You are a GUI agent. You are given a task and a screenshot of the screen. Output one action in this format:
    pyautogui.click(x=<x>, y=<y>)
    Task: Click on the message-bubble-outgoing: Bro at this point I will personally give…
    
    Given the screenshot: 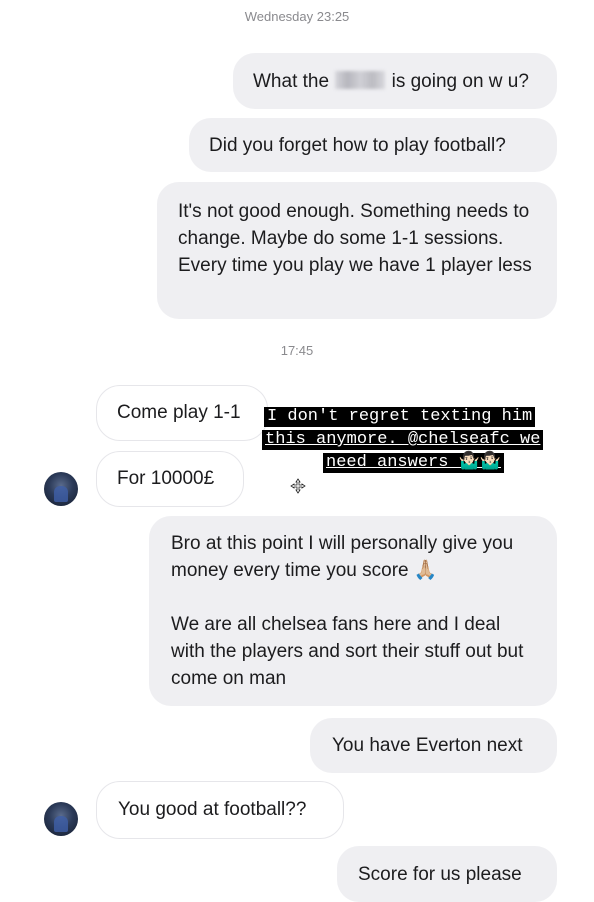 What is the action you would take?
    pyautogui.click(x=353, y=611)
    